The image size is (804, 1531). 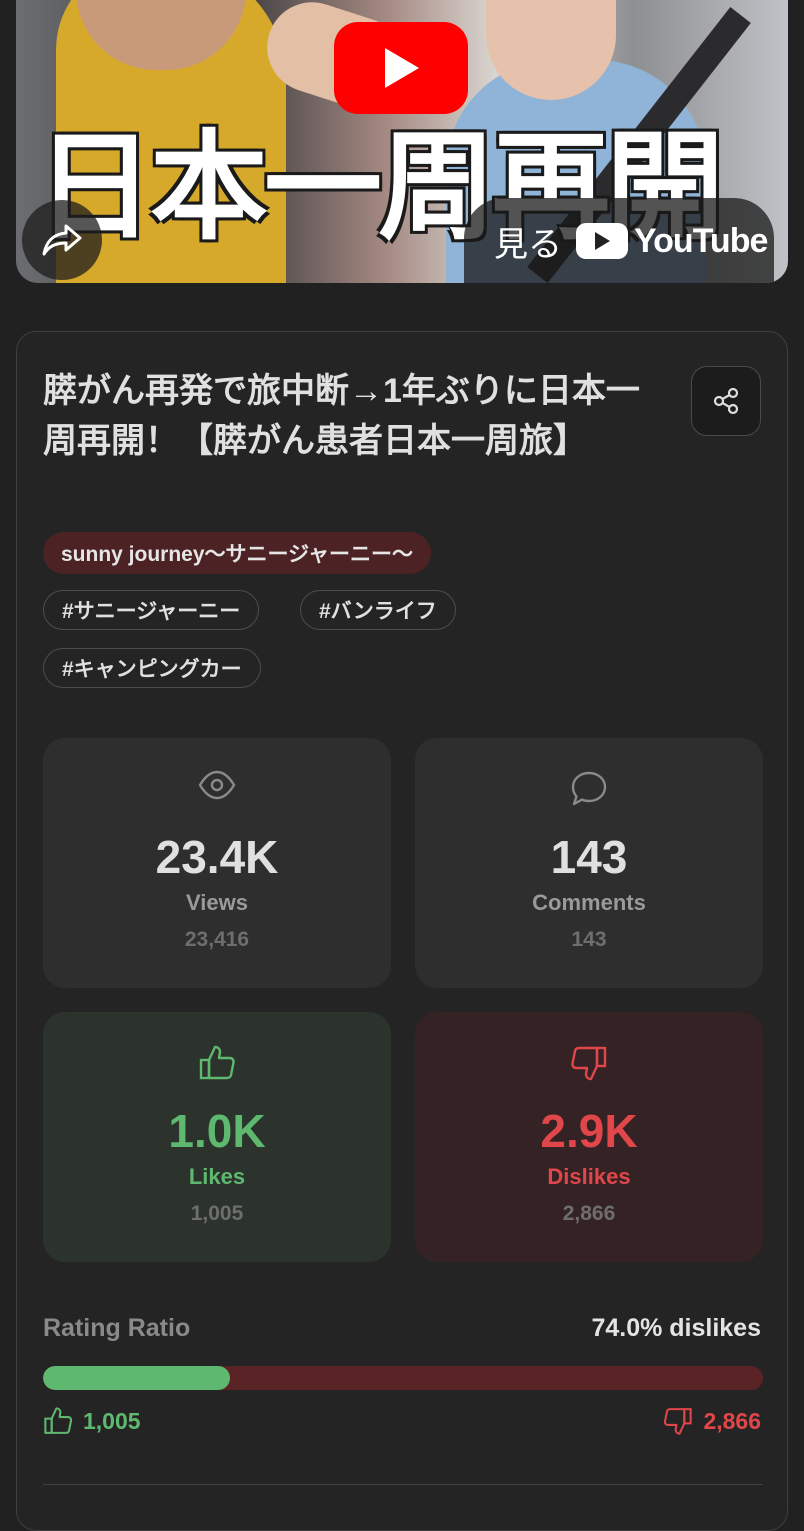 What do you see at coordinates (732, 1420) in the screenshot?
I see `rating-dislikes-count: 2,866` at bounding box center [732, 1420].